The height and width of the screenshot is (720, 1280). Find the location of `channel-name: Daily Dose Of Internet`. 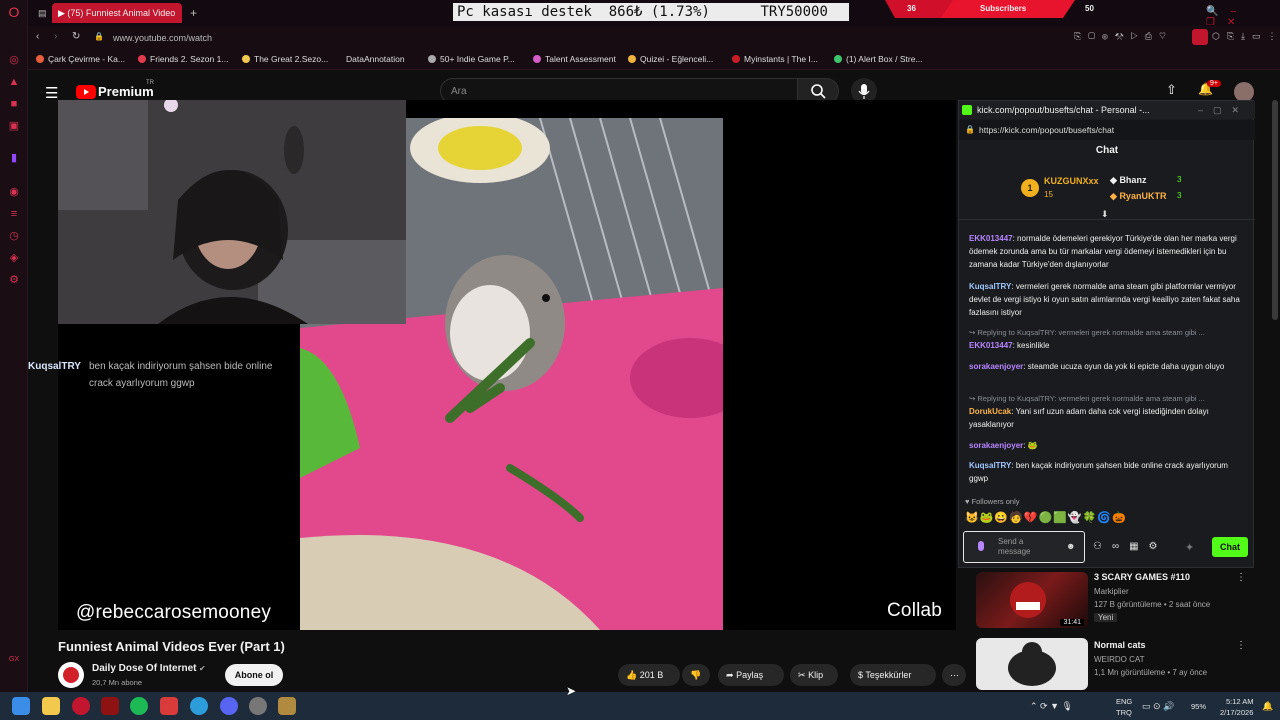

channel-name: Daily Dose Of Internet is located at coordinates (144, 668).